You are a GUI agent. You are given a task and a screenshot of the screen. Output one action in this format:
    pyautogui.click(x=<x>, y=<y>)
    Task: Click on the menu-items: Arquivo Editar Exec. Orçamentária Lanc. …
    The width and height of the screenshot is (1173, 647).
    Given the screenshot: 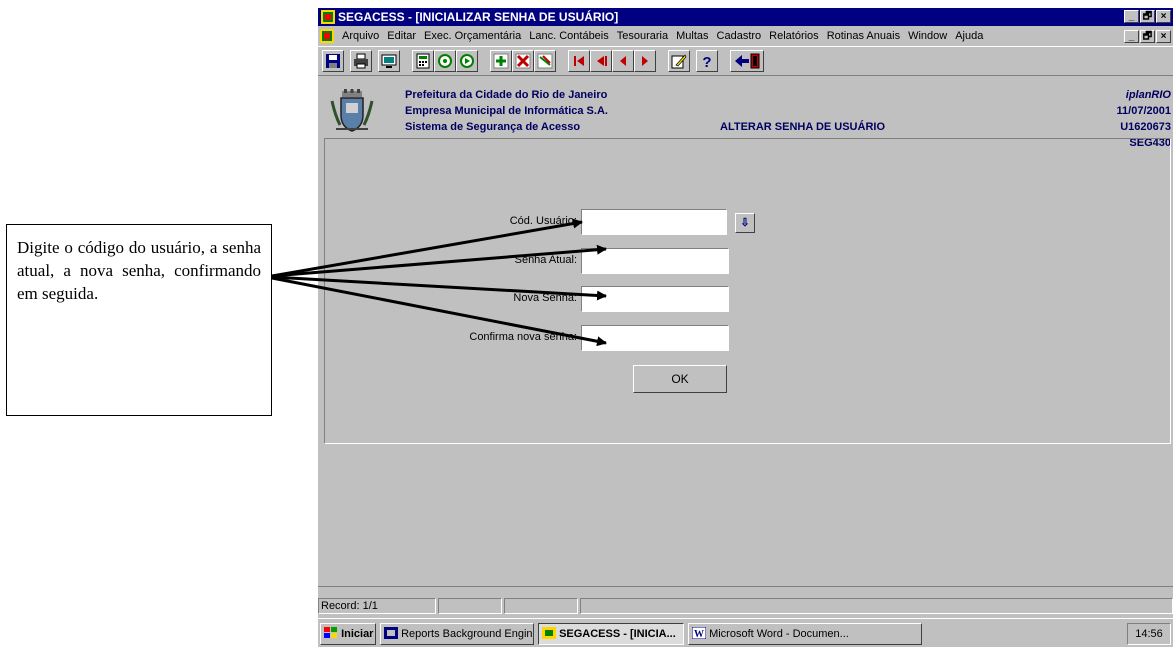 What is the action you would take?
    pyautogui.click(x=662, y=36)
    